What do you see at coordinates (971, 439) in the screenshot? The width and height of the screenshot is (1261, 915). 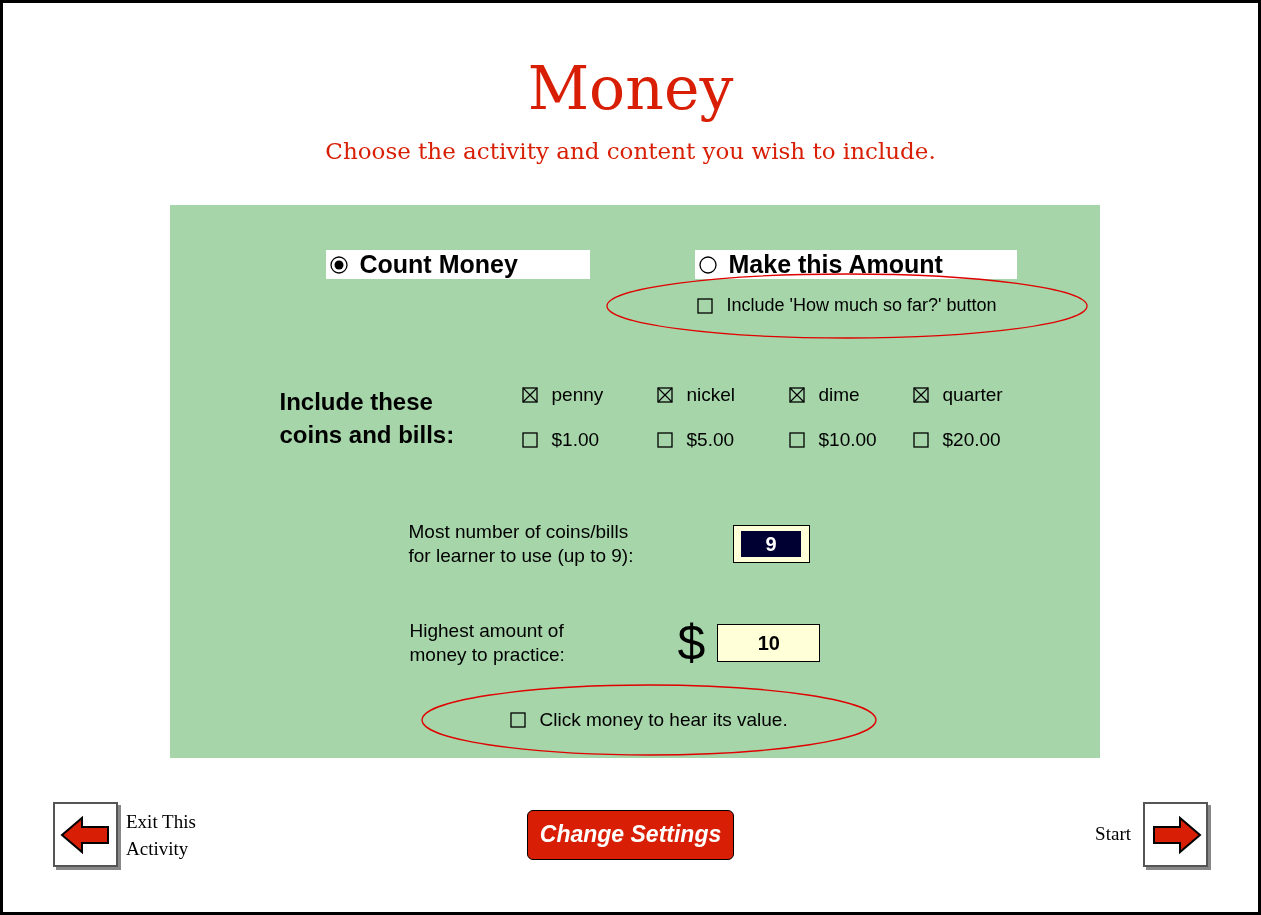 I see `coin-label: $20.00` at bounding box center [971, 439].